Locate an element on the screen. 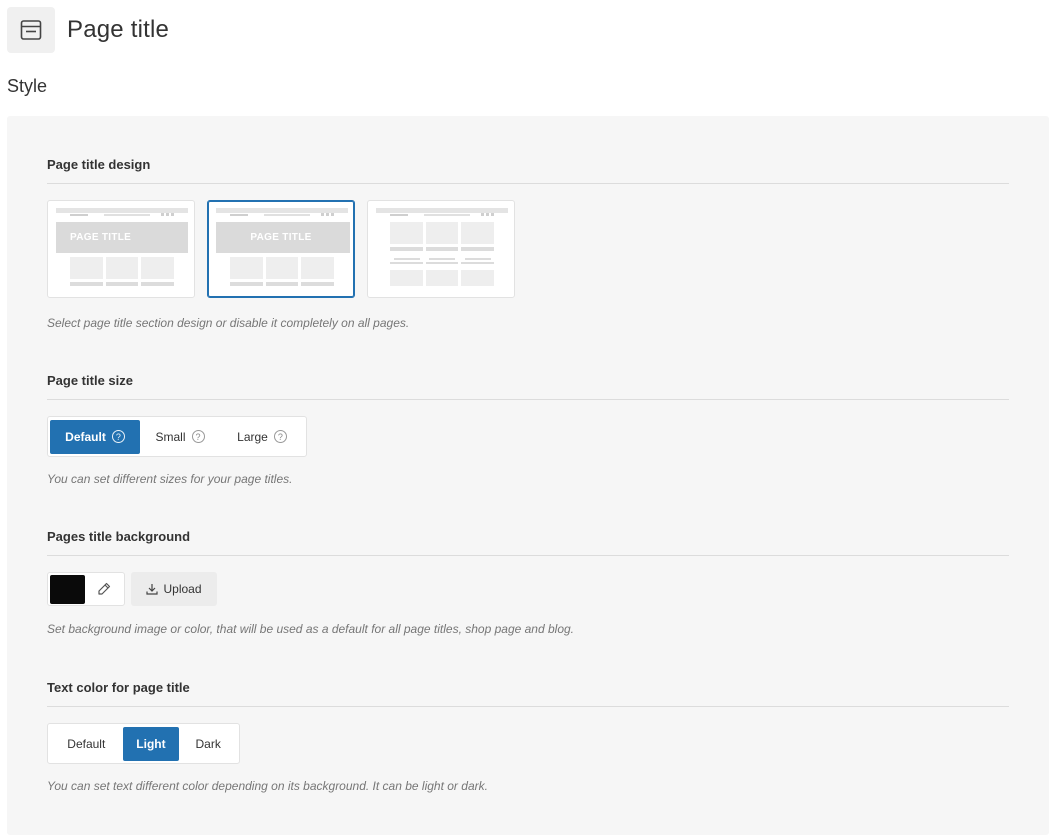 This screenshot has width=1058, height=835. header: Page title is located at coordinates (88, 30).